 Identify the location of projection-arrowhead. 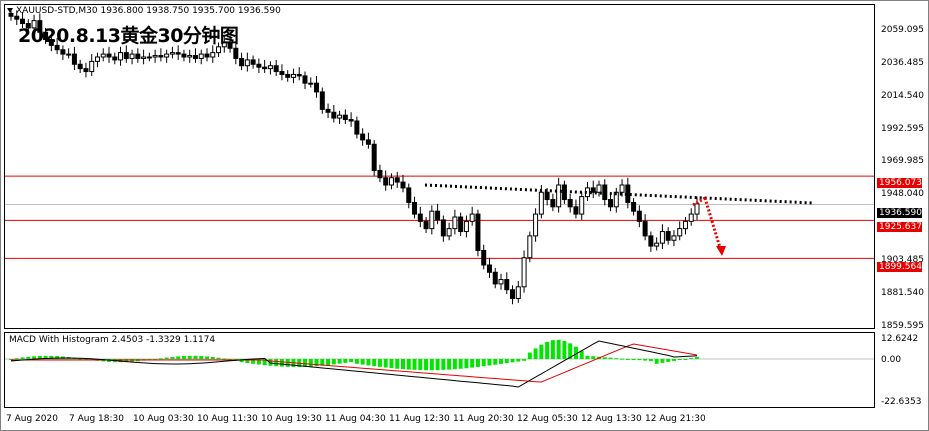
(721, 251).